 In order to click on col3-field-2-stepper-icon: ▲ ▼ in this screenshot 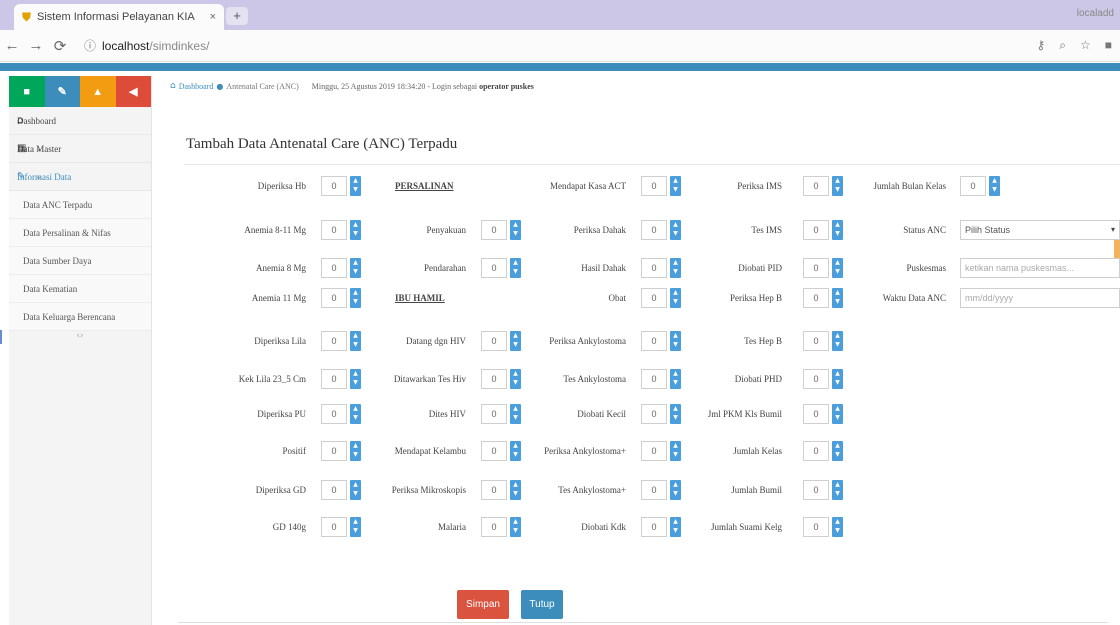, I will do `click(675, 268)`.